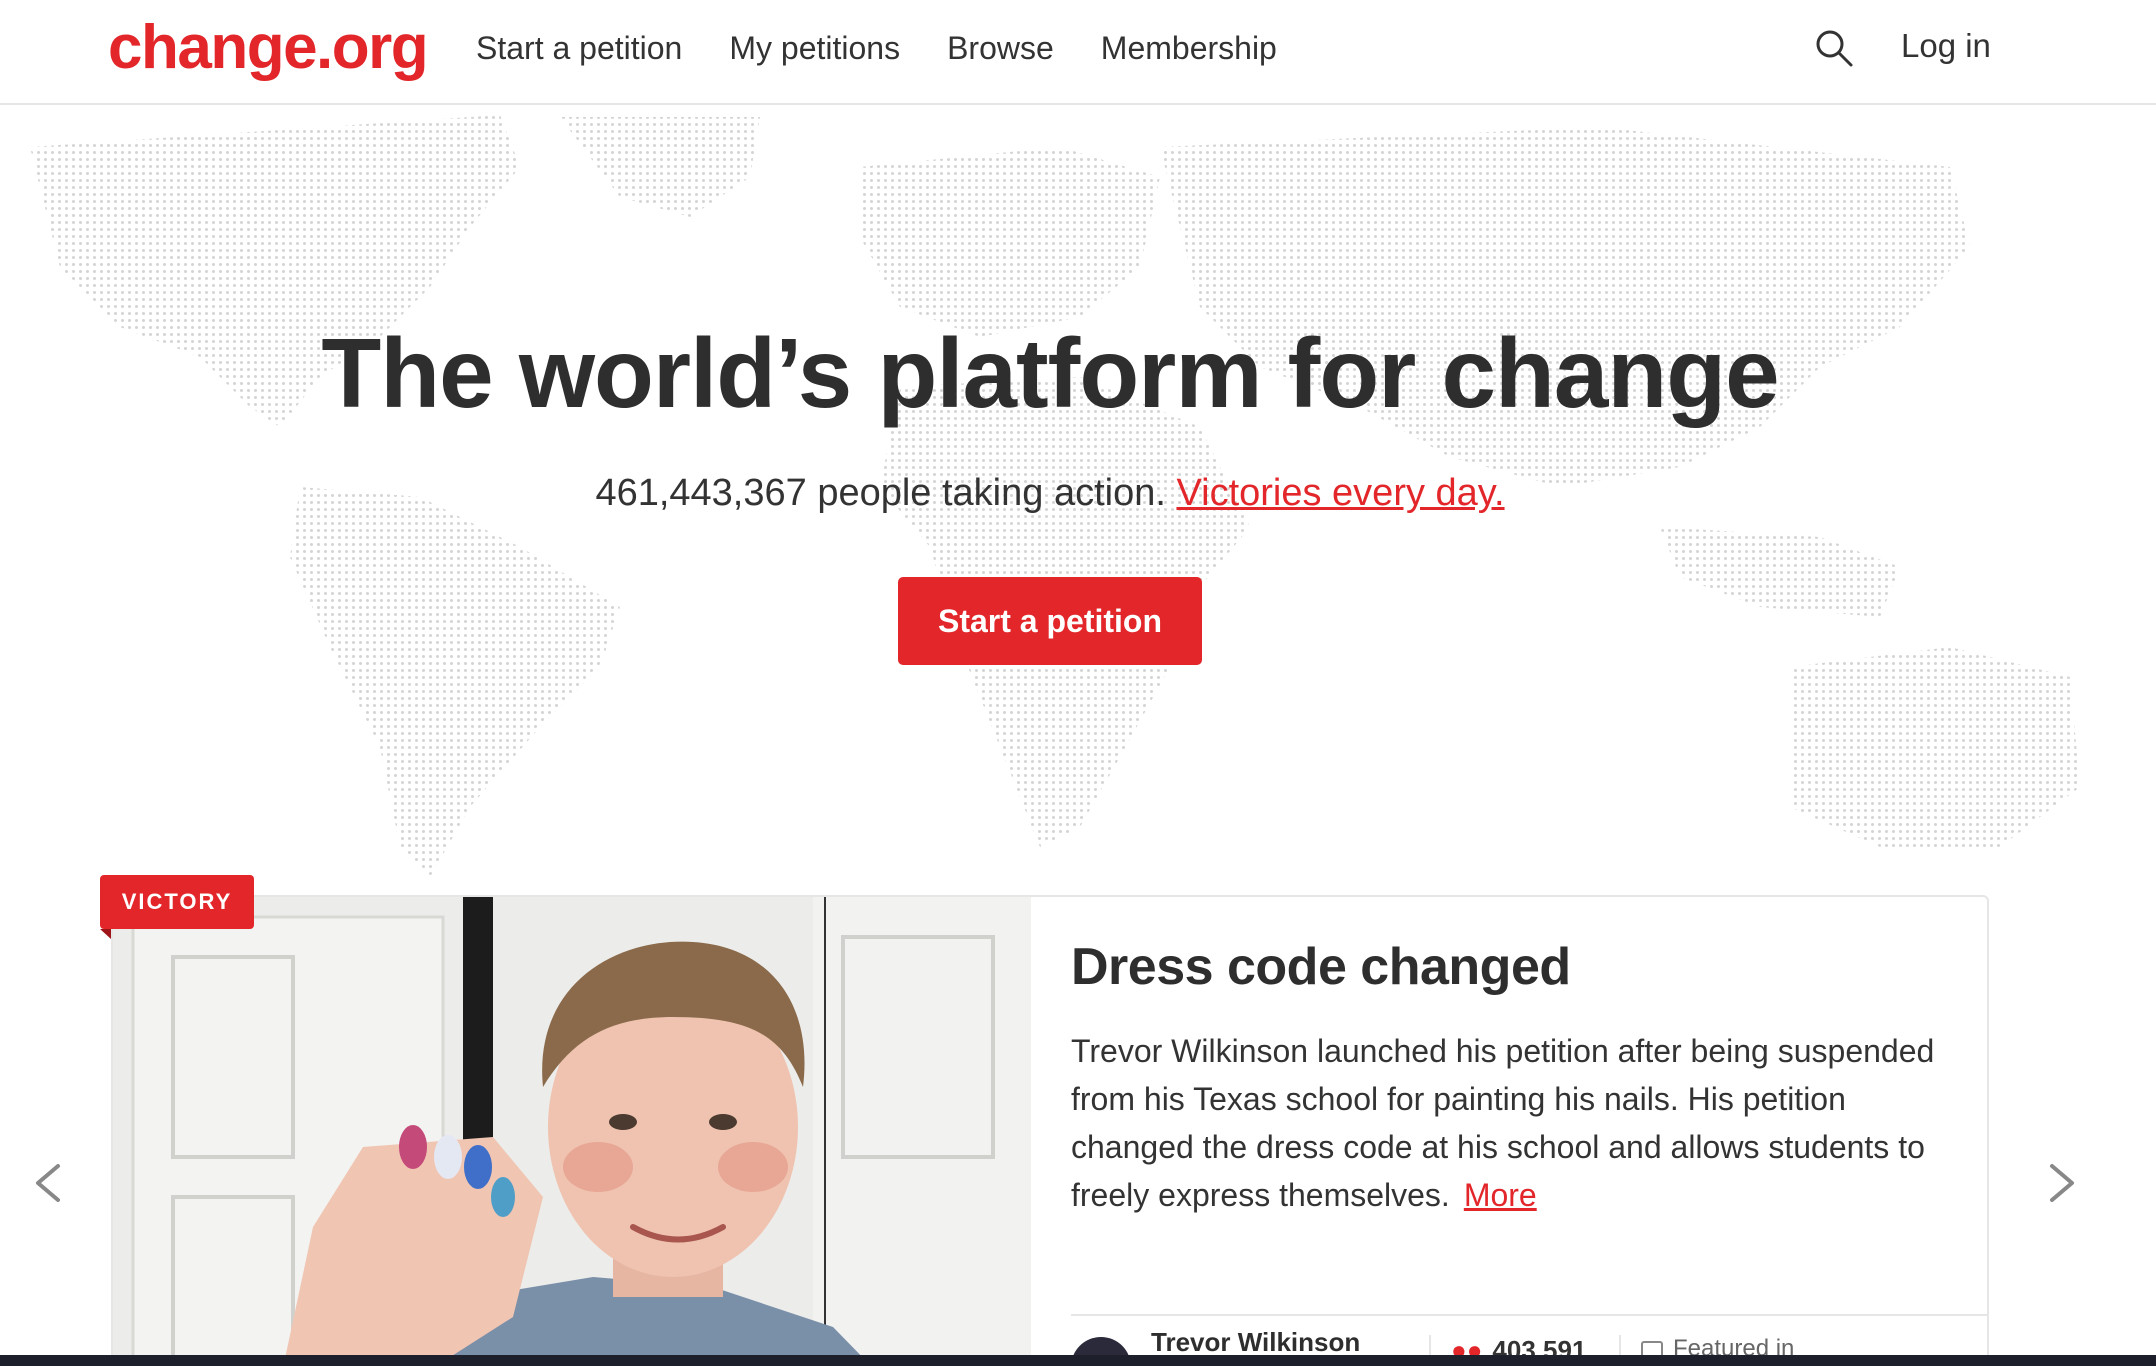 The width and height of the screenshot is (2156, 1366). Describe the element at coordinates (1078, 1360) in the screenshot. I see `window-bottom-edge` at that location.